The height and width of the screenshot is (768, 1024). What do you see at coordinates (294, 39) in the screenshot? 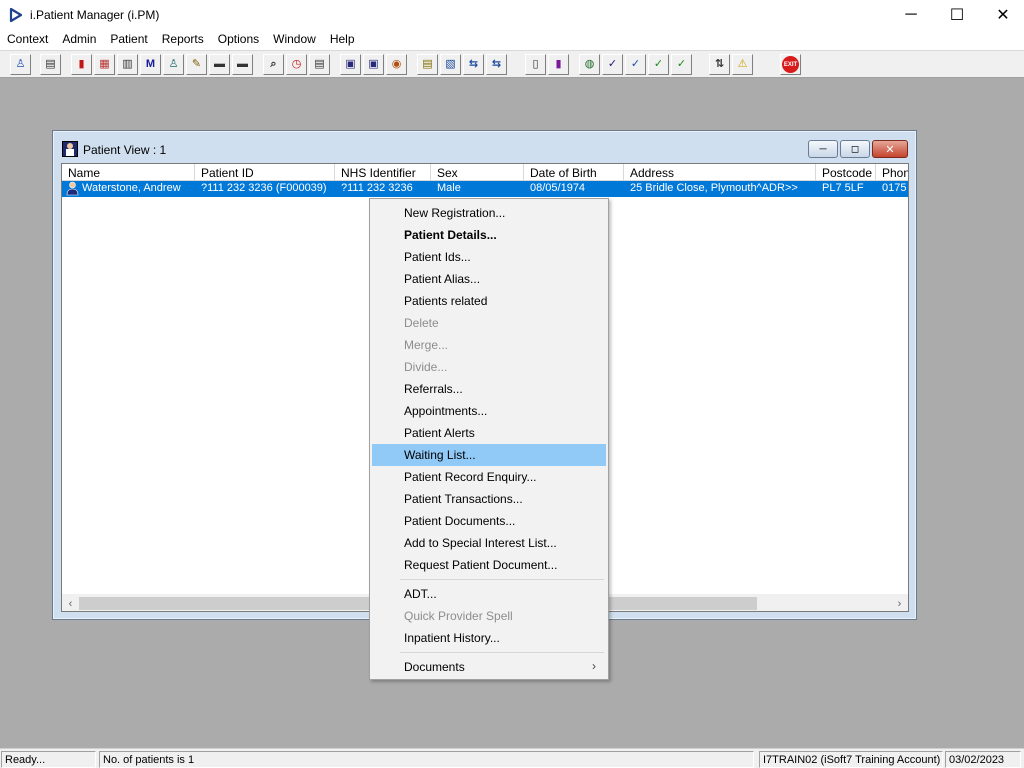
I see `menu-window: Window` at bounding box center [294, 39].